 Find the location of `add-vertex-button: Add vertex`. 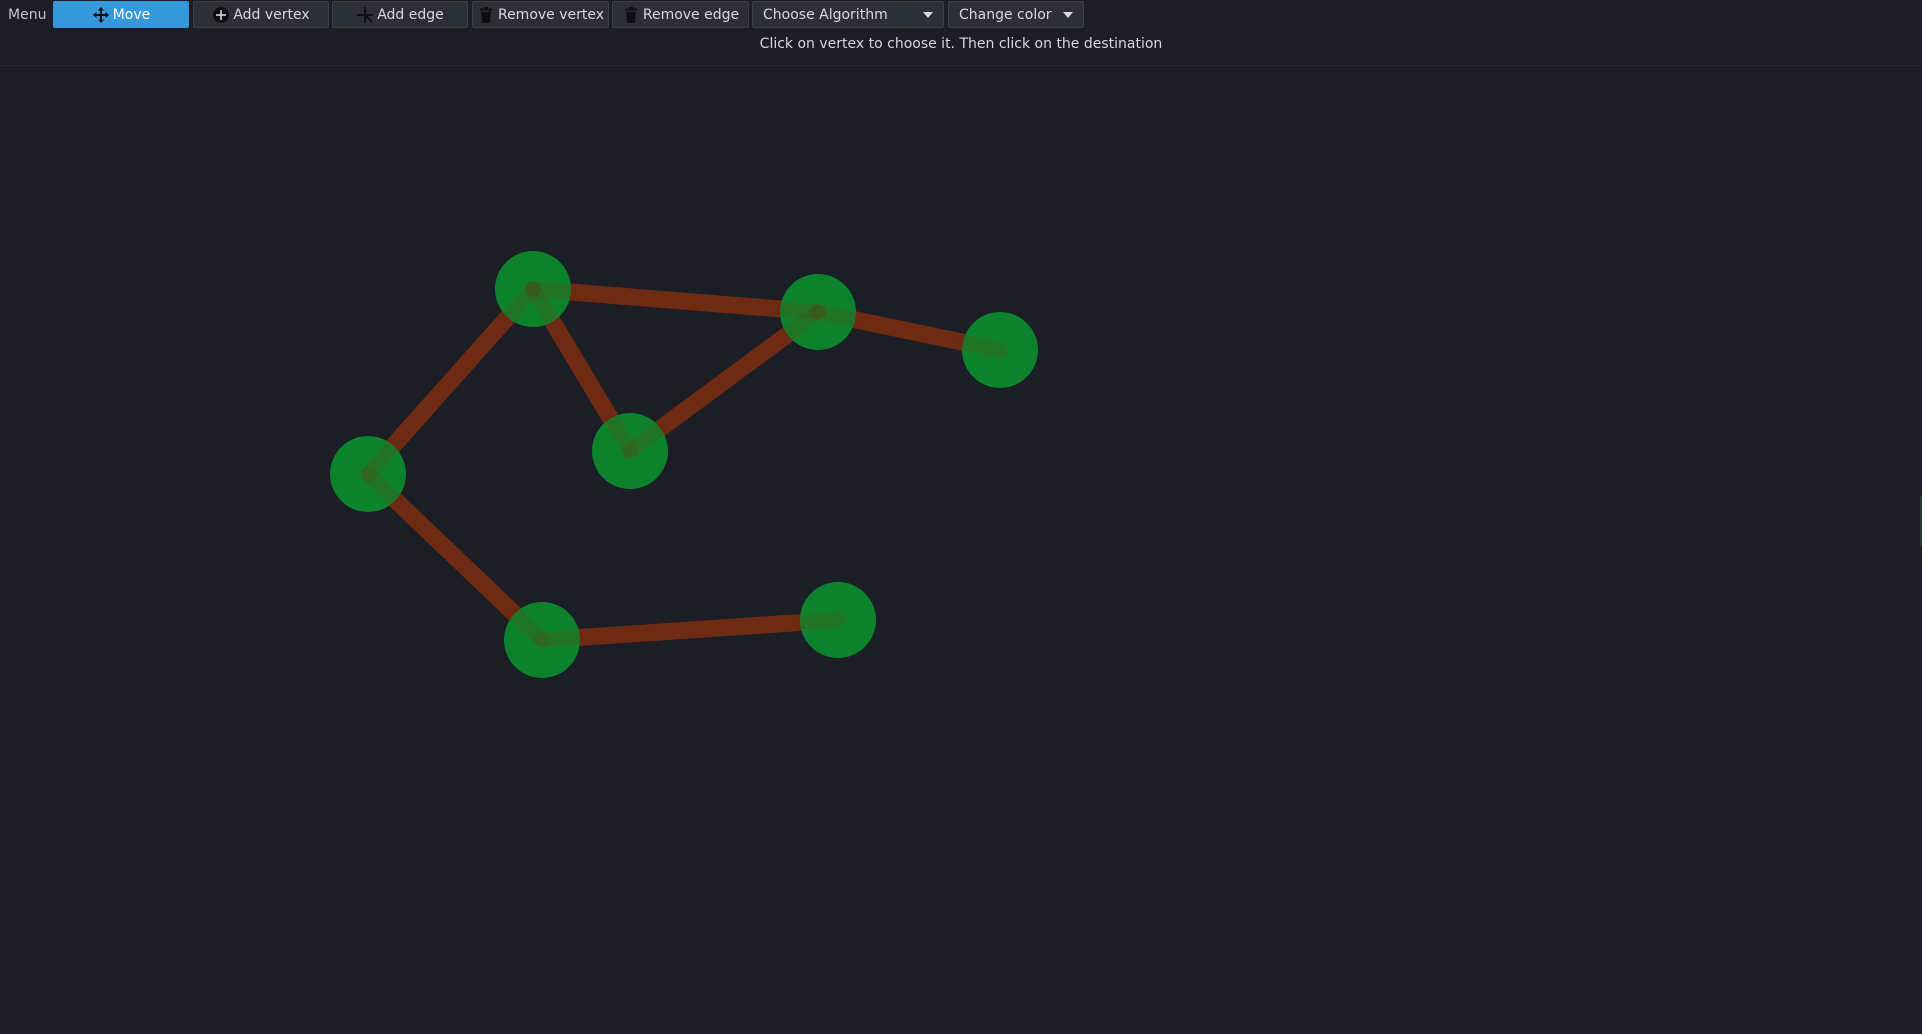

add-vertex-button: Add vertex is located at coordinates (261, 14).